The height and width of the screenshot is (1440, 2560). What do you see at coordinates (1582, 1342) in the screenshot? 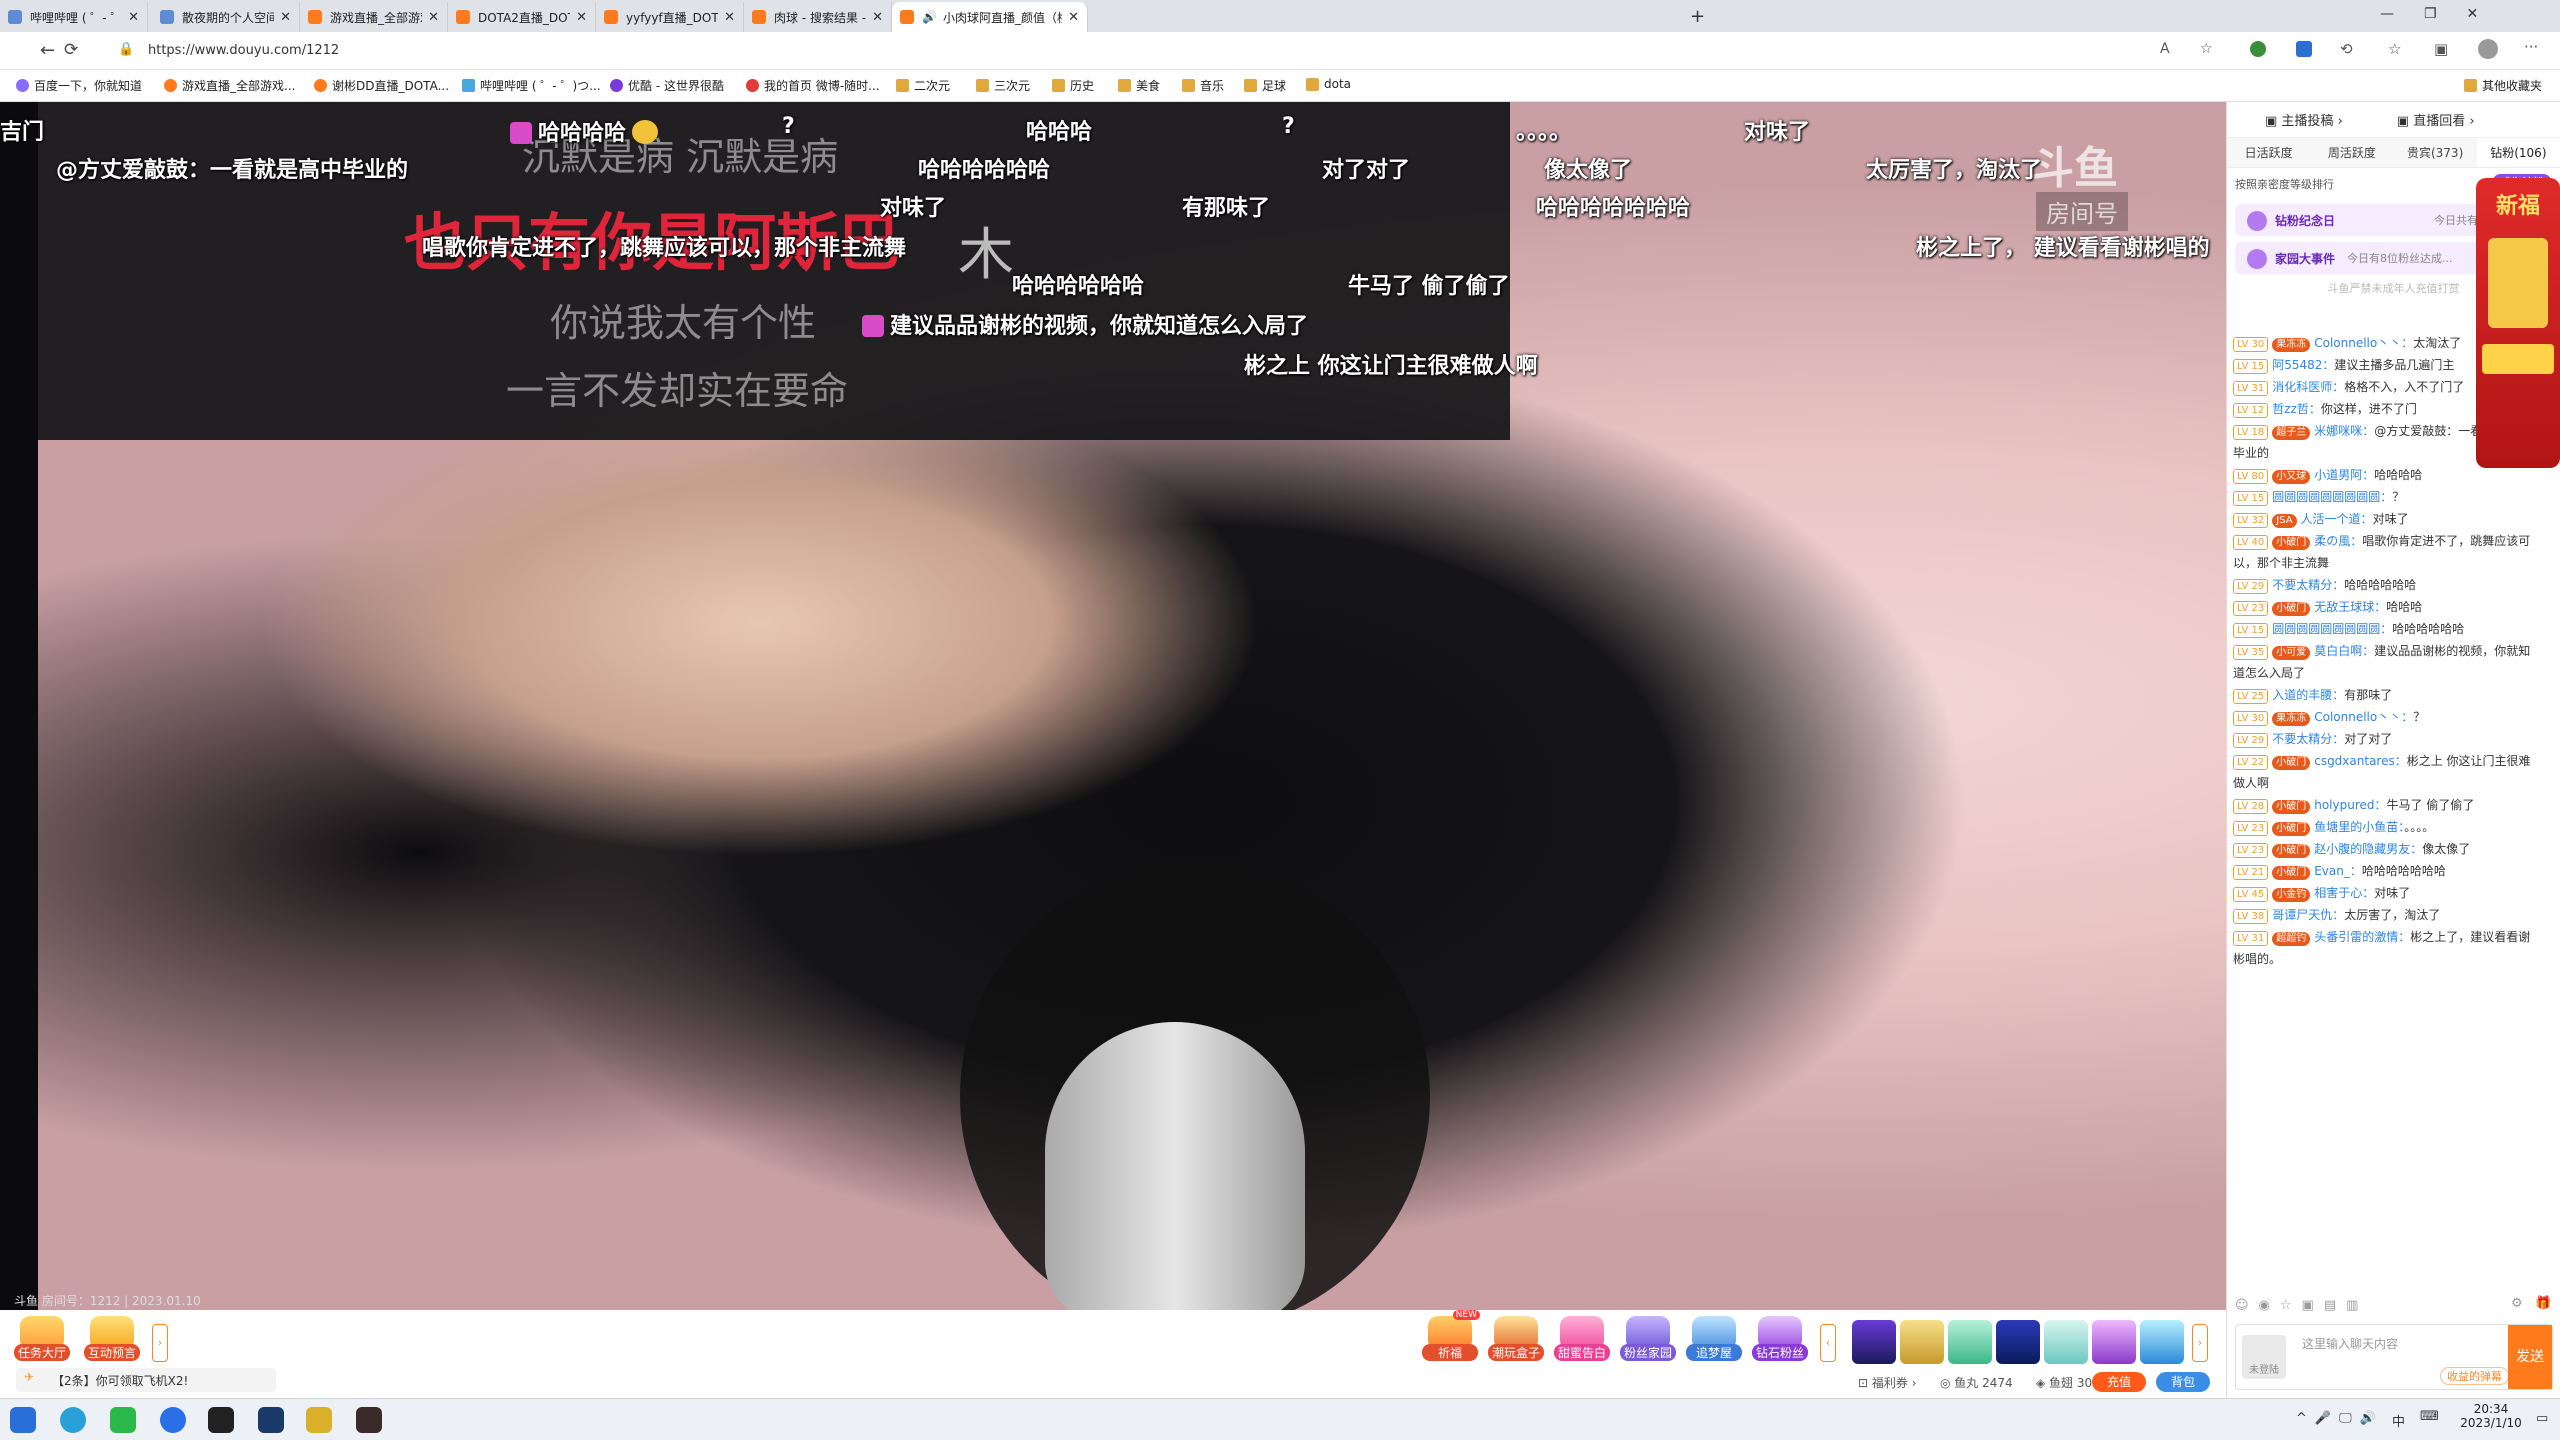
I see `gift-button: 甜蜜告白` at bounding box center [1582, 1342].